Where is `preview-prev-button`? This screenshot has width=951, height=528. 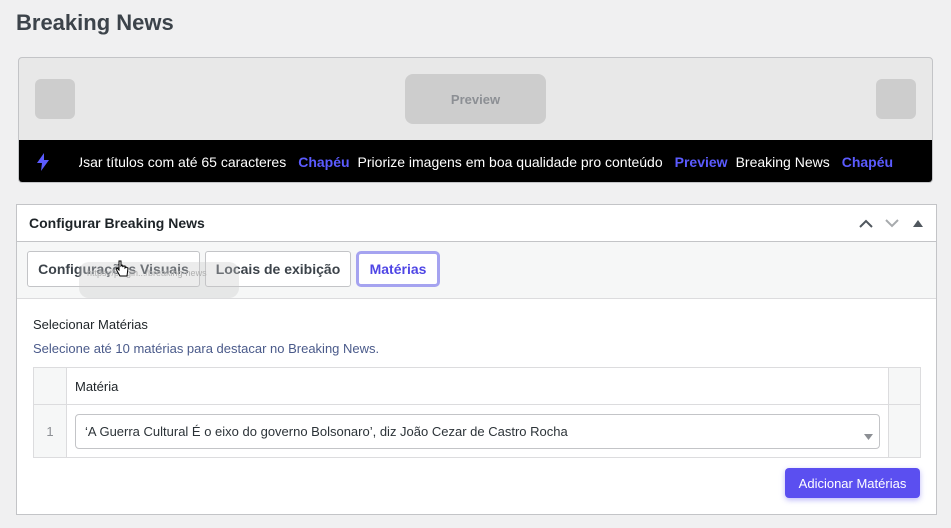 preview-prev-button is located at coordinates (55, 99).